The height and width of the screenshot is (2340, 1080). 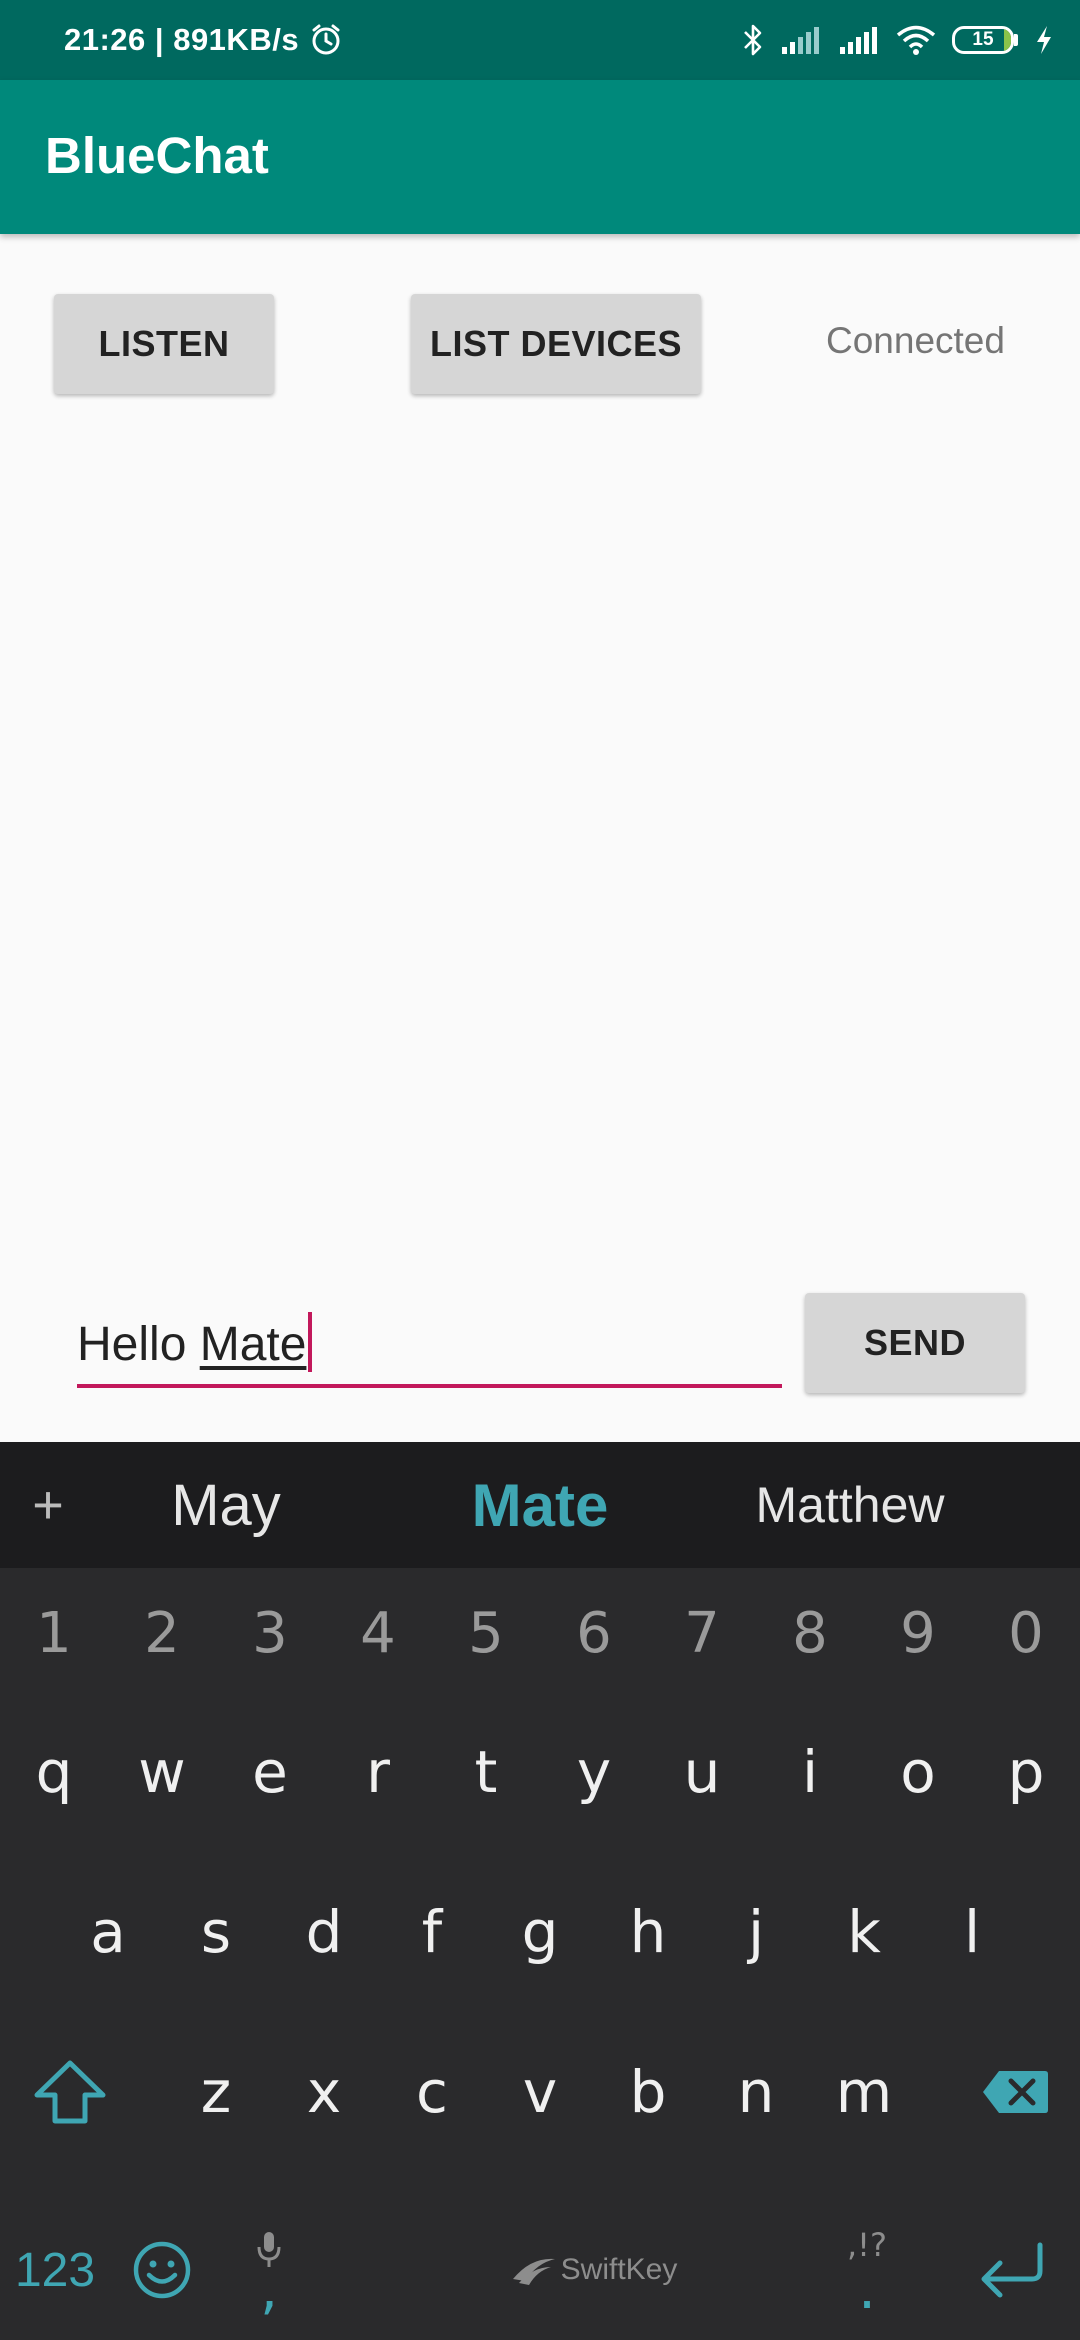 What do you see at coordinates (429, 1348) in the screenshot?
I see `message-input: Hello Mate` at bounding box center [429, 1348].